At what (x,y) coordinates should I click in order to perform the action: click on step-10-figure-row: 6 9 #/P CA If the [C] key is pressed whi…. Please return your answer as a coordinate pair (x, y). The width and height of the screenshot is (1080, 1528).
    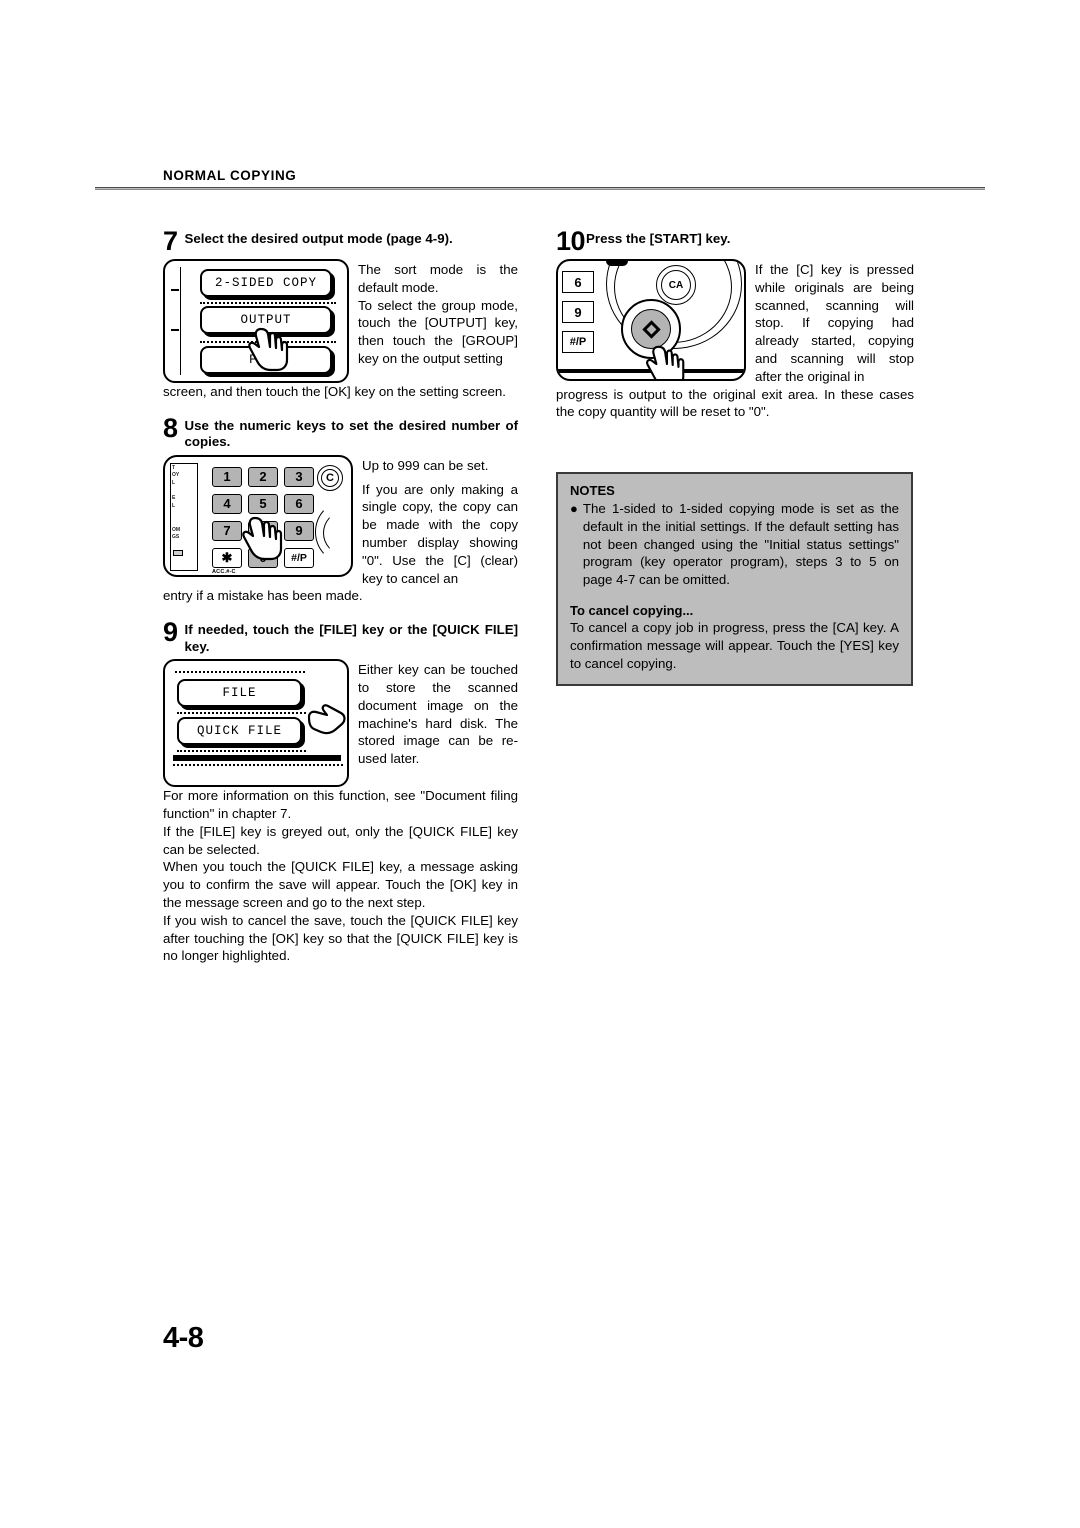
    Looking at the image, I should click on (735, 322).